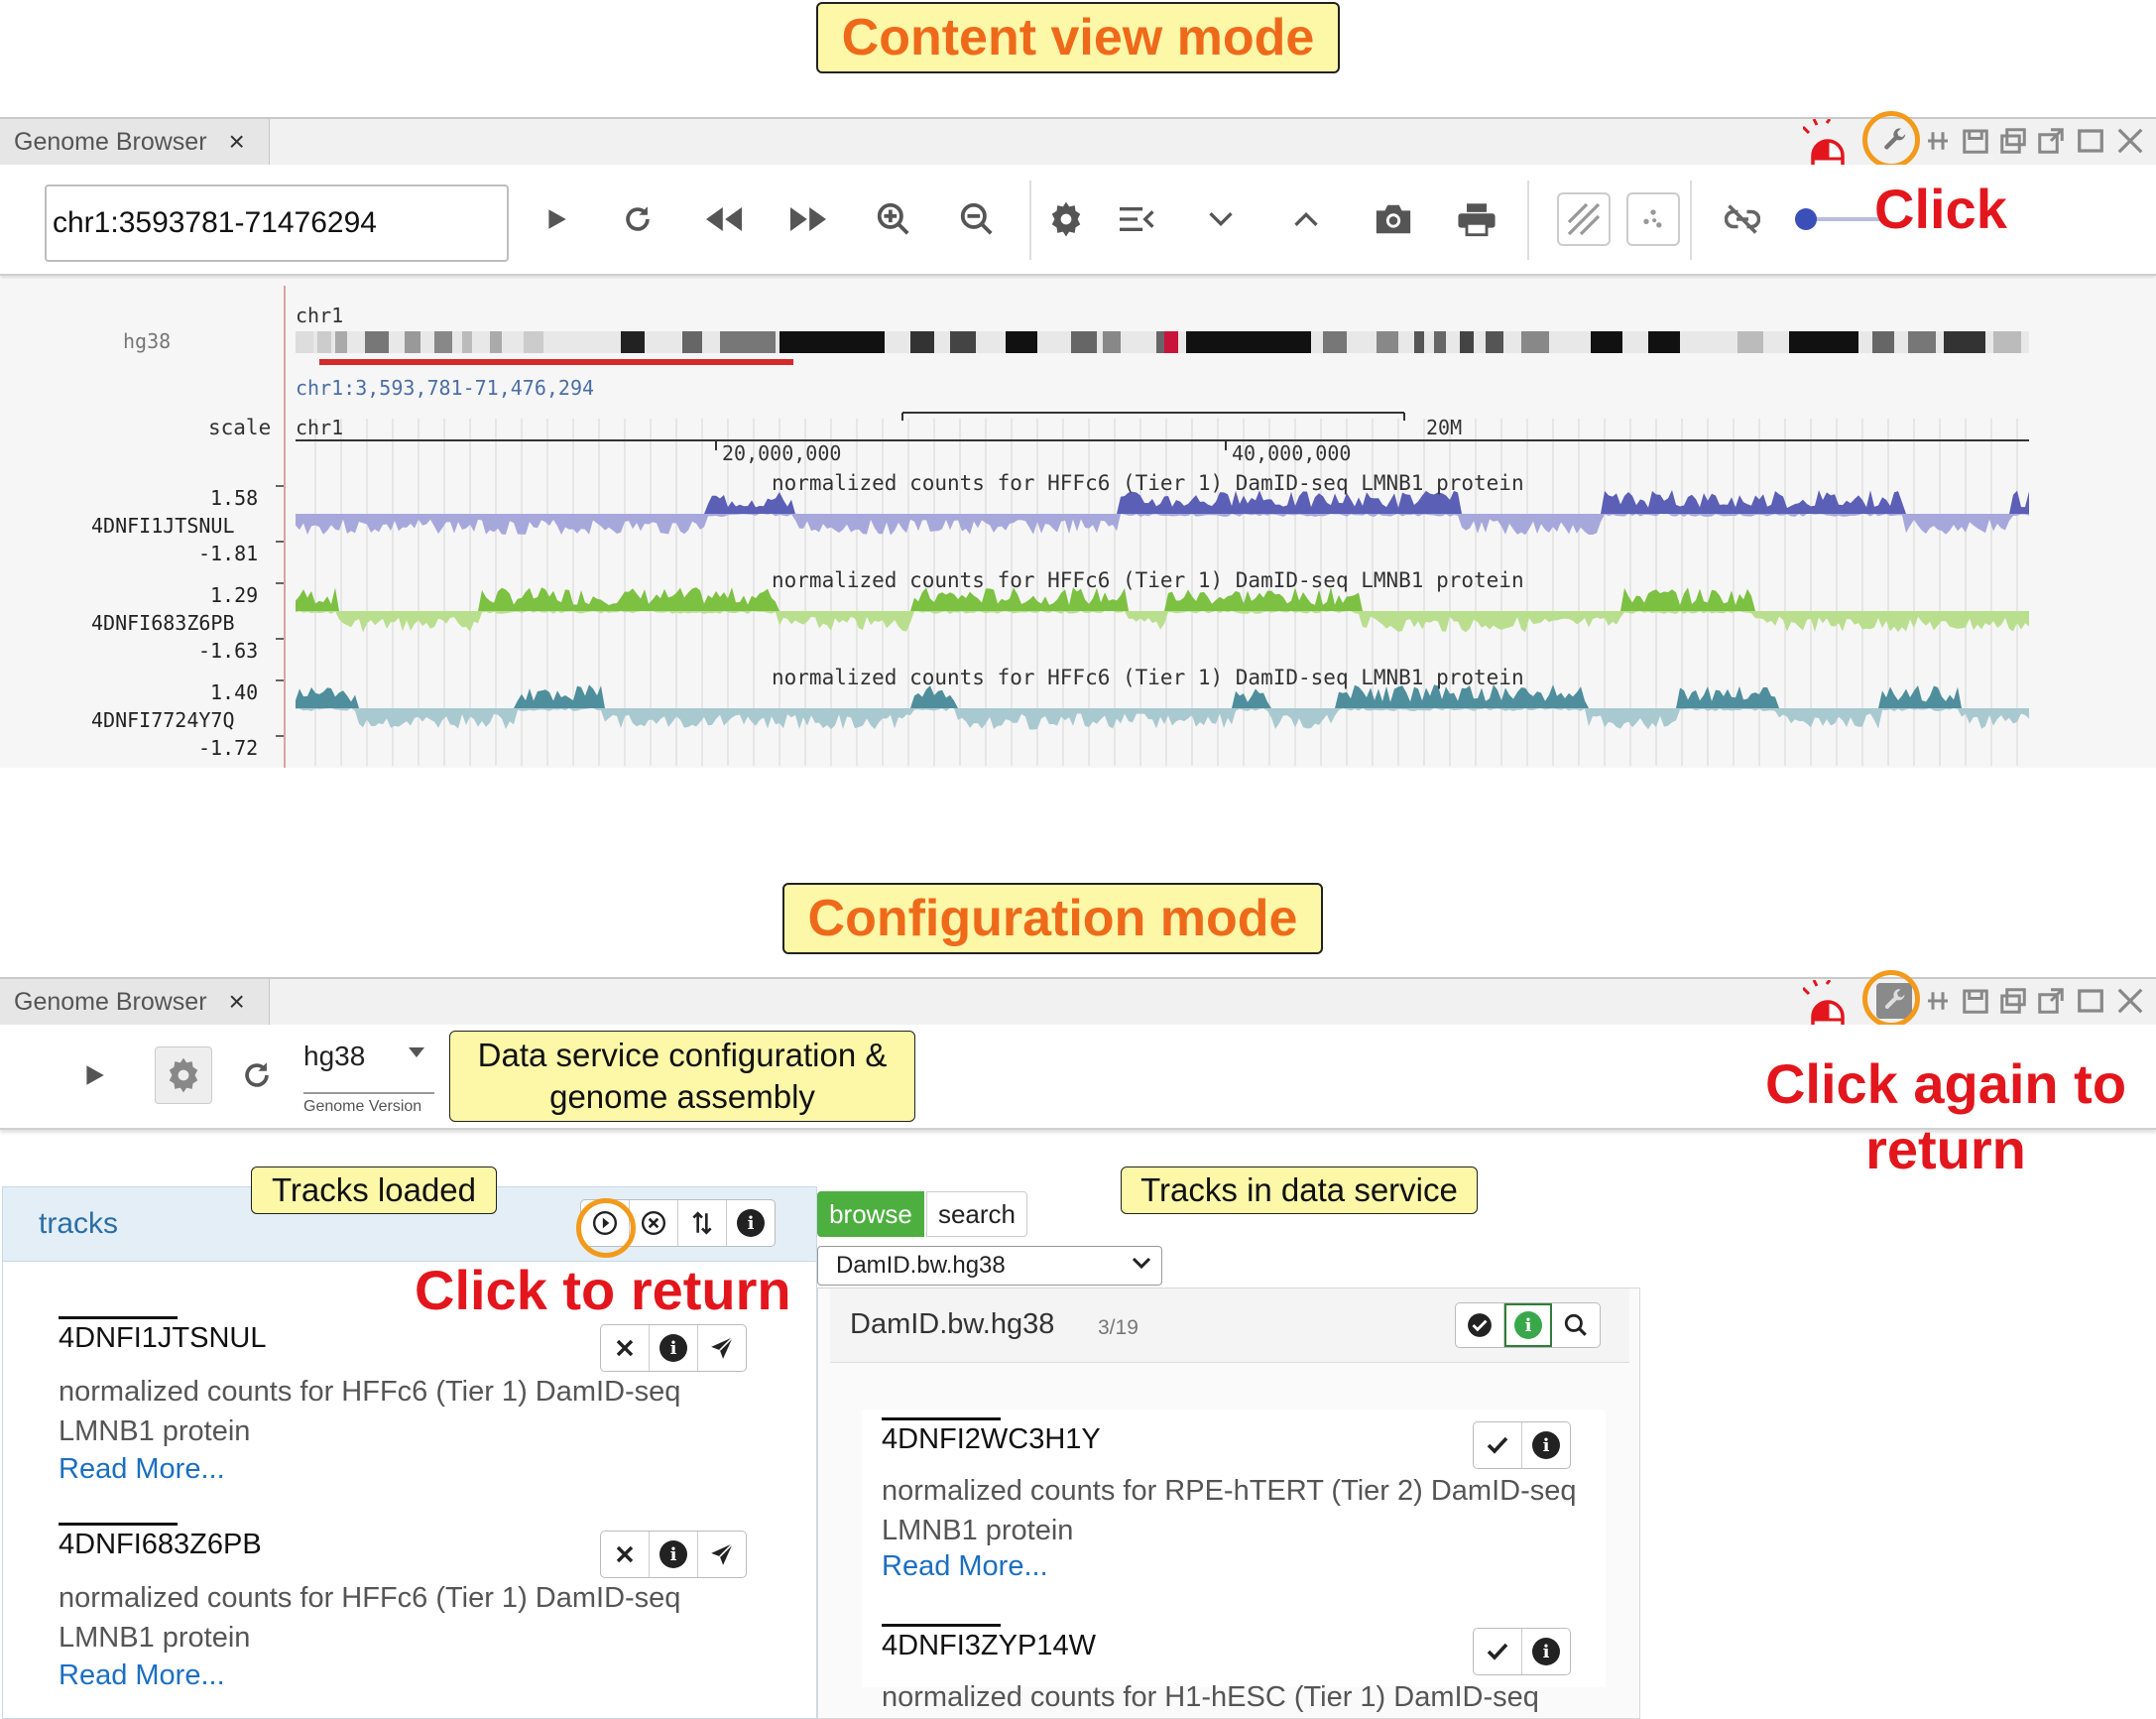 The image size is (2156, 1719). What do you see at coordinates (989, 1642) in the screenshot?
I see `service-card-title: 4DNFI3ZYP14W` at bounding box center [989, 1642].